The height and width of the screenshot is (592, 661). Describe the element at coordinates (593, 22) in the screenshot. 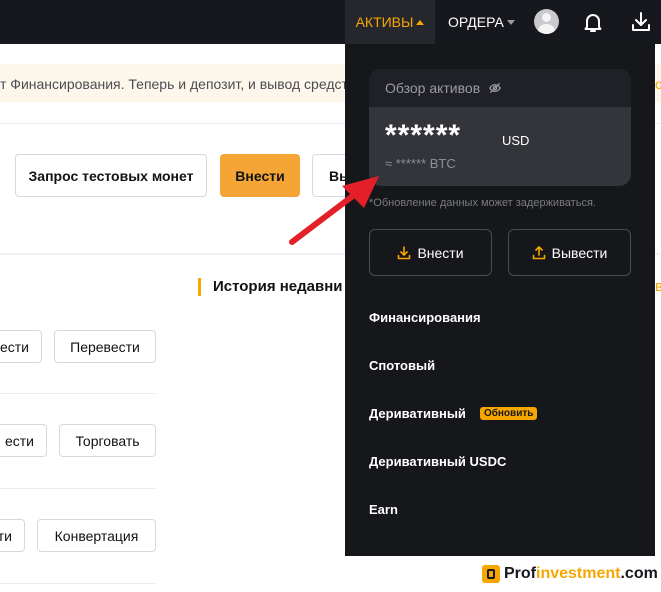

I see `bell-icon` at that location.